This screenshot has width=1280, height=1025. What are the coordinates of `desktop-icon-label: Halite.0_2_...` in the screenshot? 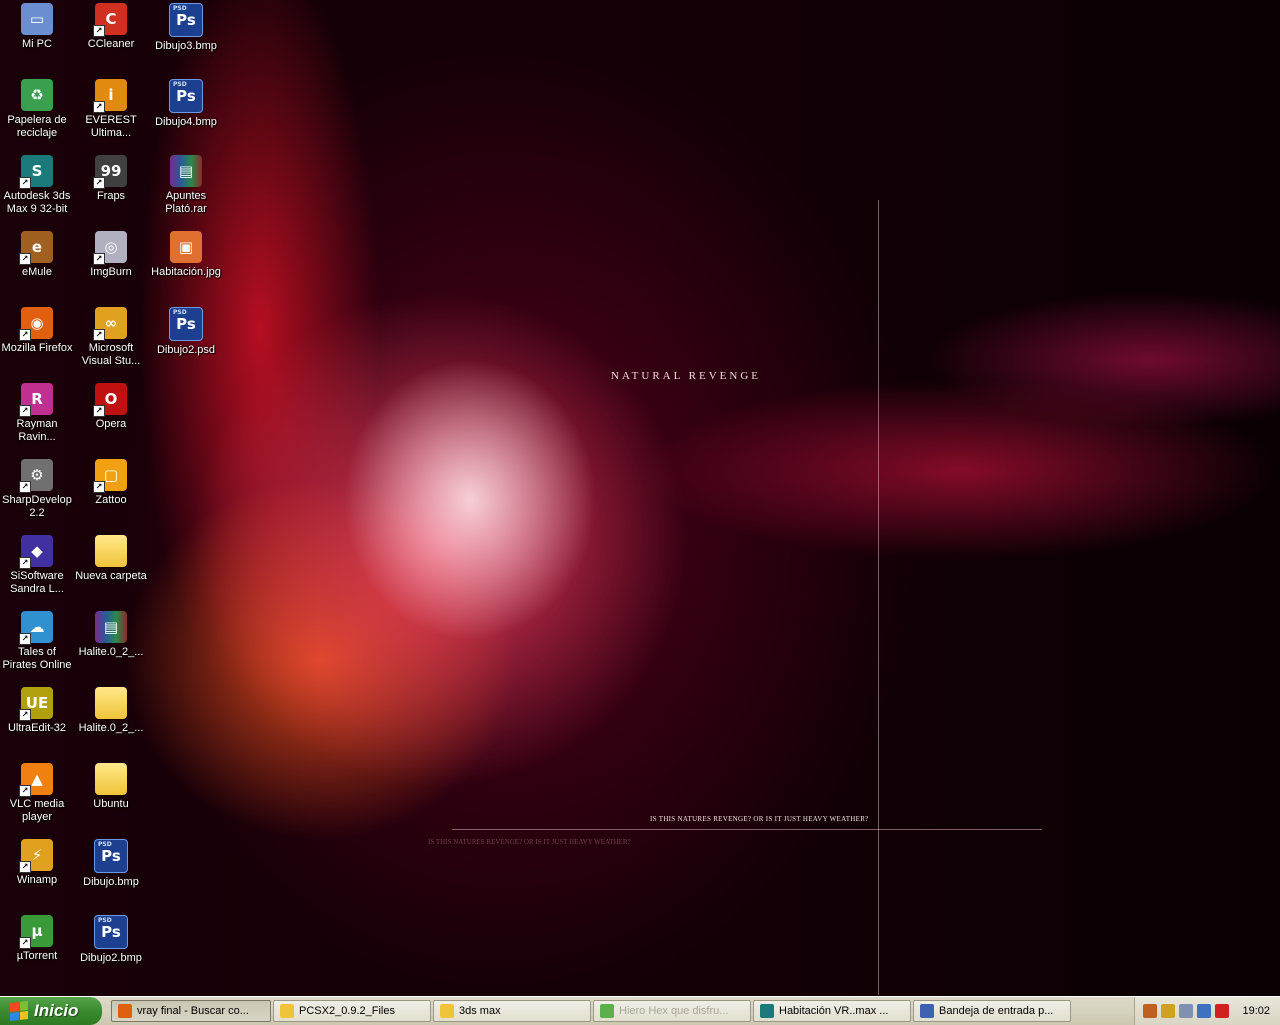 It's located at (111, 728).